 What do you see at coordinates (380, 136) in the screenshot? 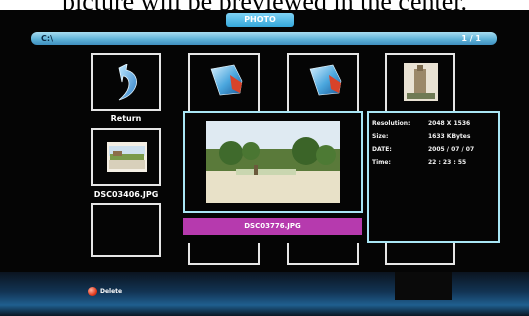
I see `info-key: Size:` at bounding box center [380, 136].